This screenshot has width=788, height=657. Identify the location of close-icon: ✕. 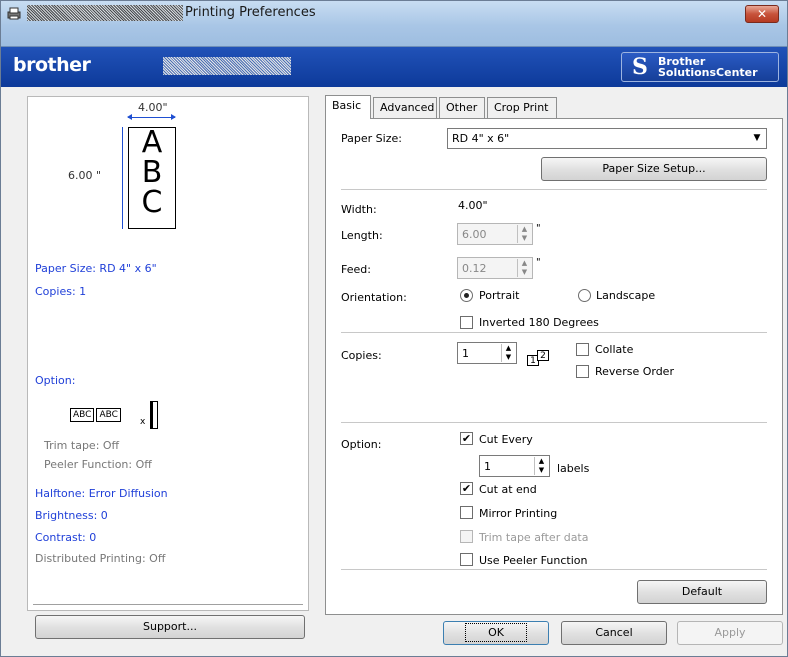
(762, 14).